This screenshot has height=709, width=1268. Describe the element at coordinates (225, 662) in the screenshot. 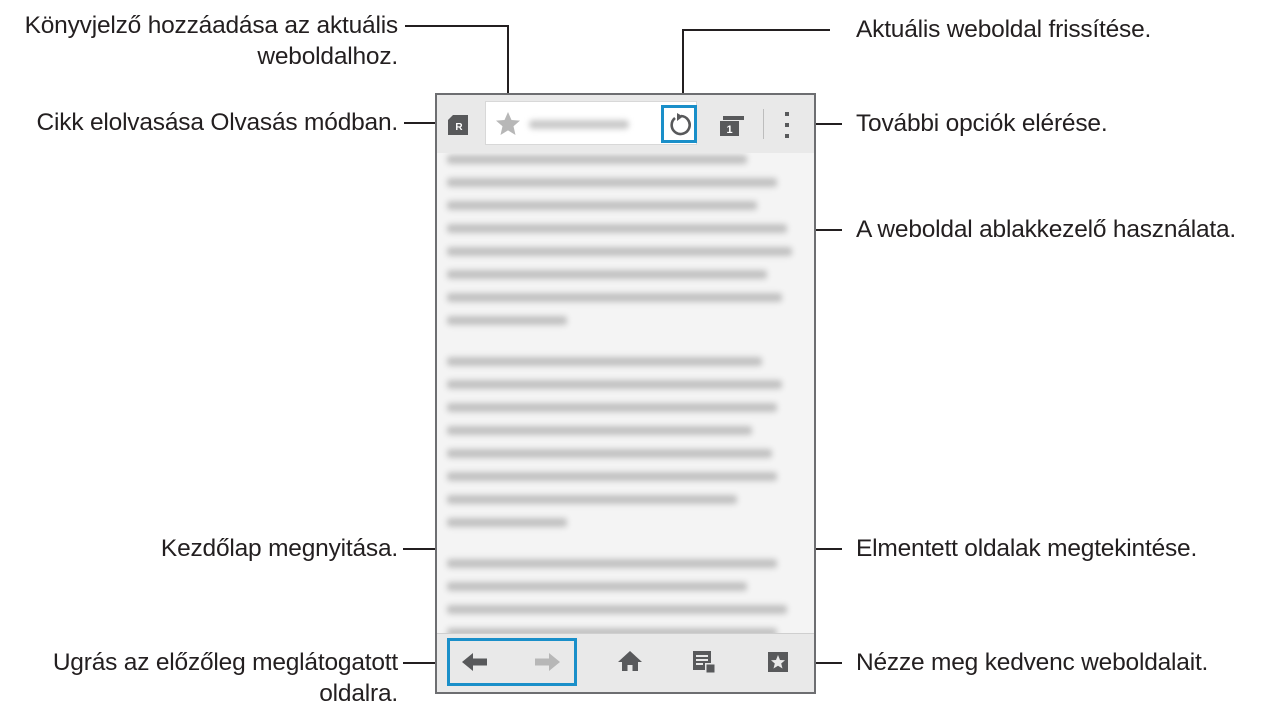

I see `callout-back-line1: Ugrás az előzőleg meglátogatott` at that location.